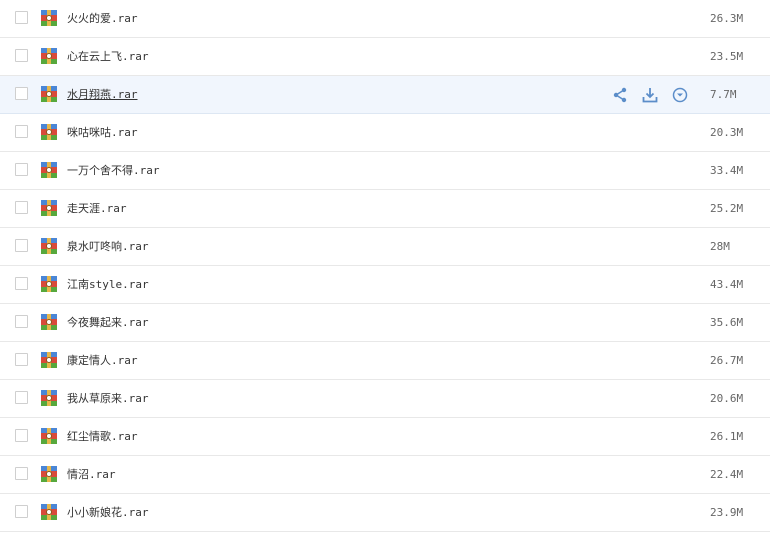 Image resolution: width=770 pixels, height=533 pixels. Describe the element at coordinates (102, 94) in the screenshot. I see `file-name-link: 水月翔燕.rar` at that location.